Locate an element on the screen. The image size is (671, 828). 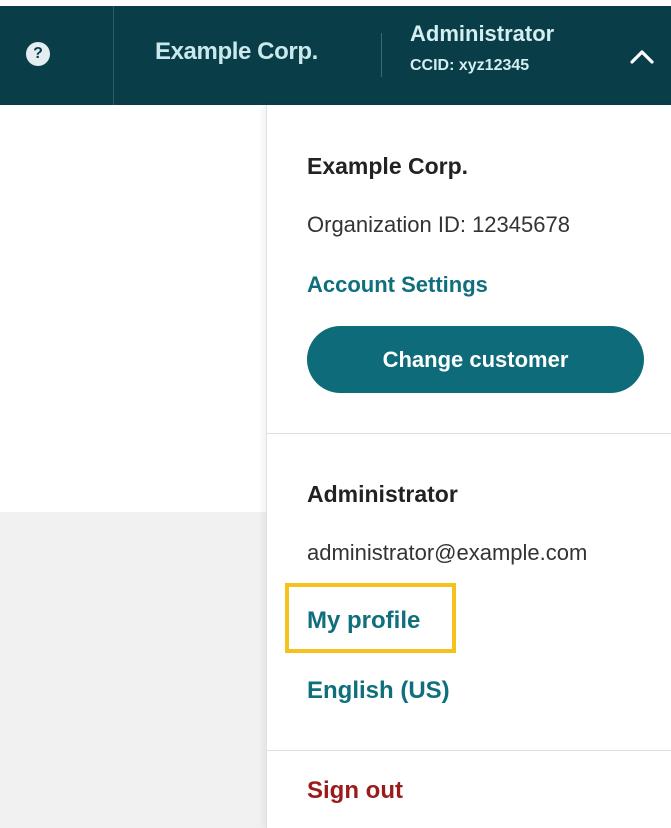
sign-out-link: Sign out is located at coordinates (355, 791).